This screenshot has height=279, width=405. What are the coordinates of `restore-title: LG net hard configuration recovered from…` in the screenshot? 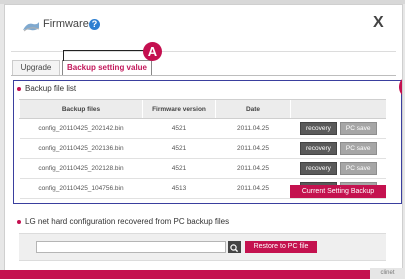 It's located at (127, 221).